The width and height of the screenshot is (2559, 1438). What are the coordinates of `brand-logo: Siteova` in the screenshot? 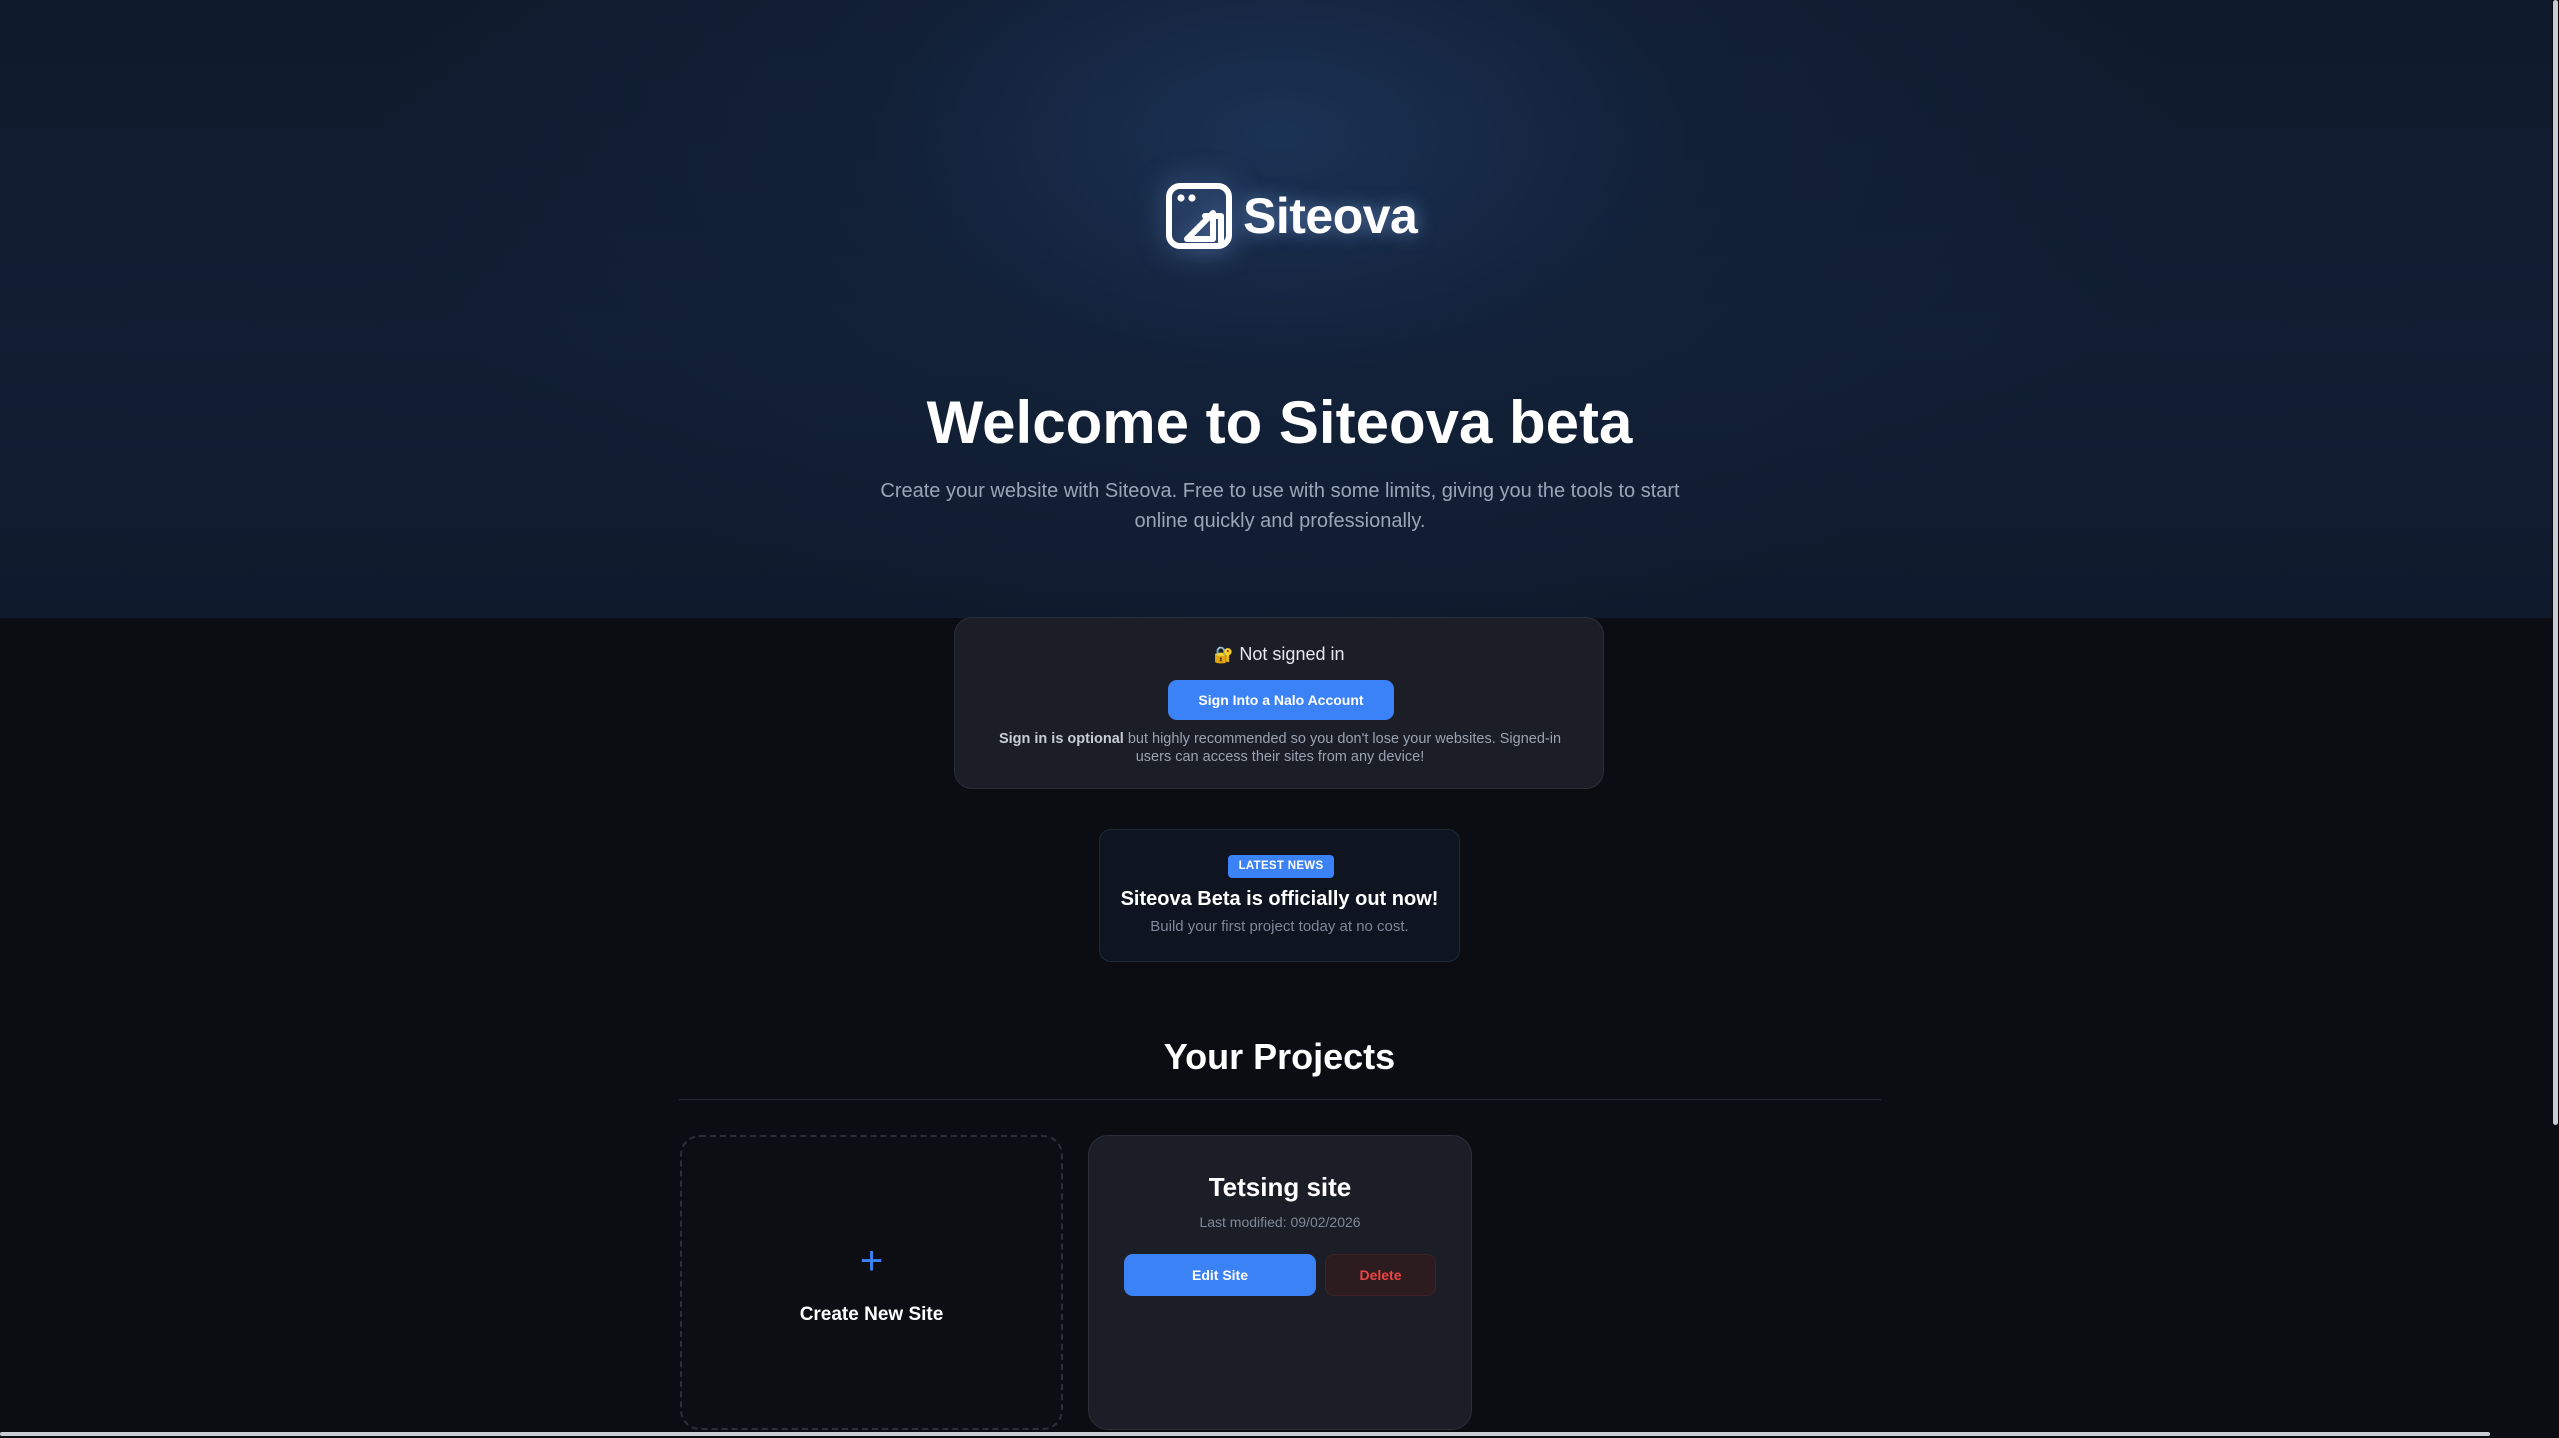 It's located at (1291, 216).